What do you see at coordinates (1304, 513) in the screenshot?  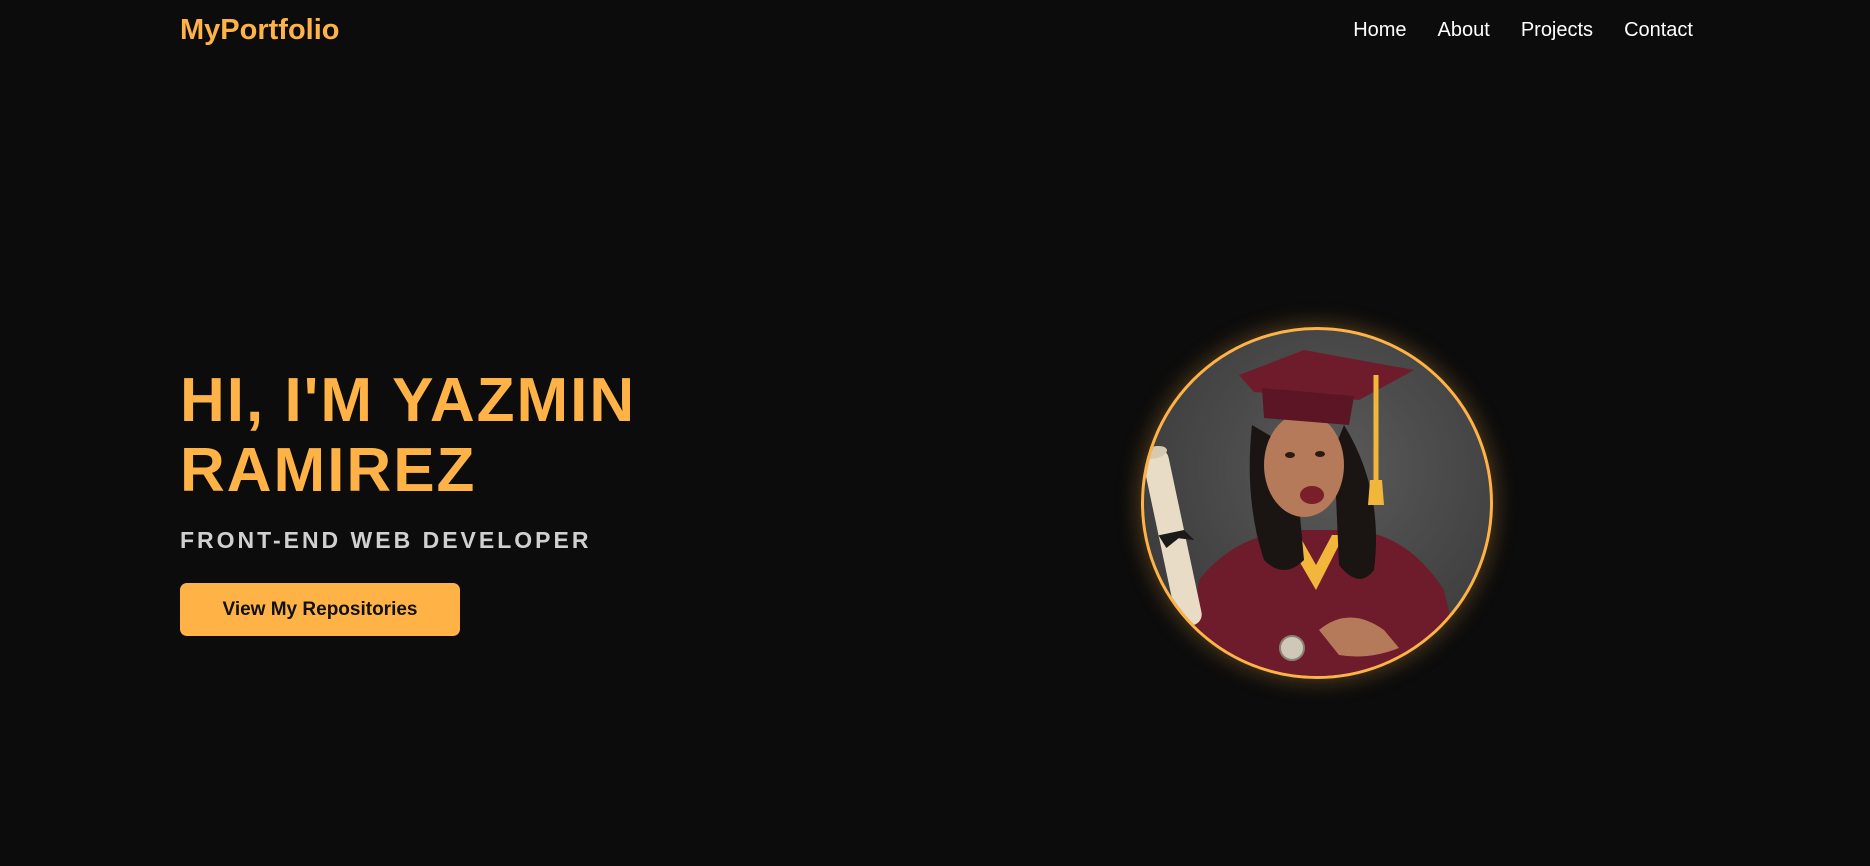 I see `graduate-portrait-illustration` at bounding box center [1304, 513].